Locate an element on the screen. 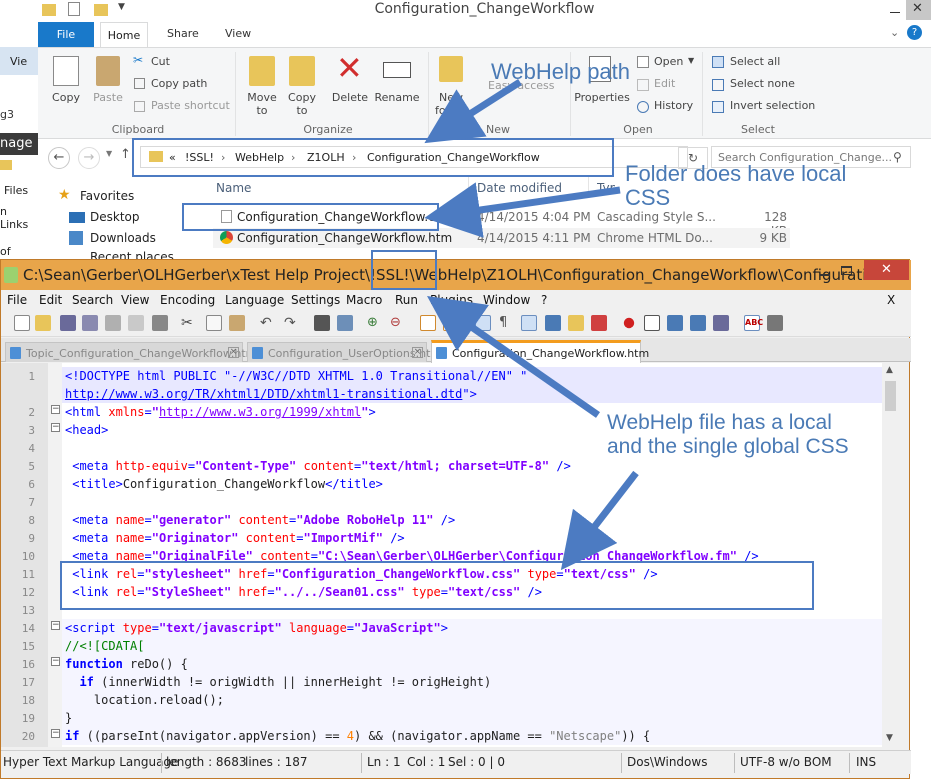 This screenshot has width=931, height=779. arrow-to-links is located at coordinates (599, 520).